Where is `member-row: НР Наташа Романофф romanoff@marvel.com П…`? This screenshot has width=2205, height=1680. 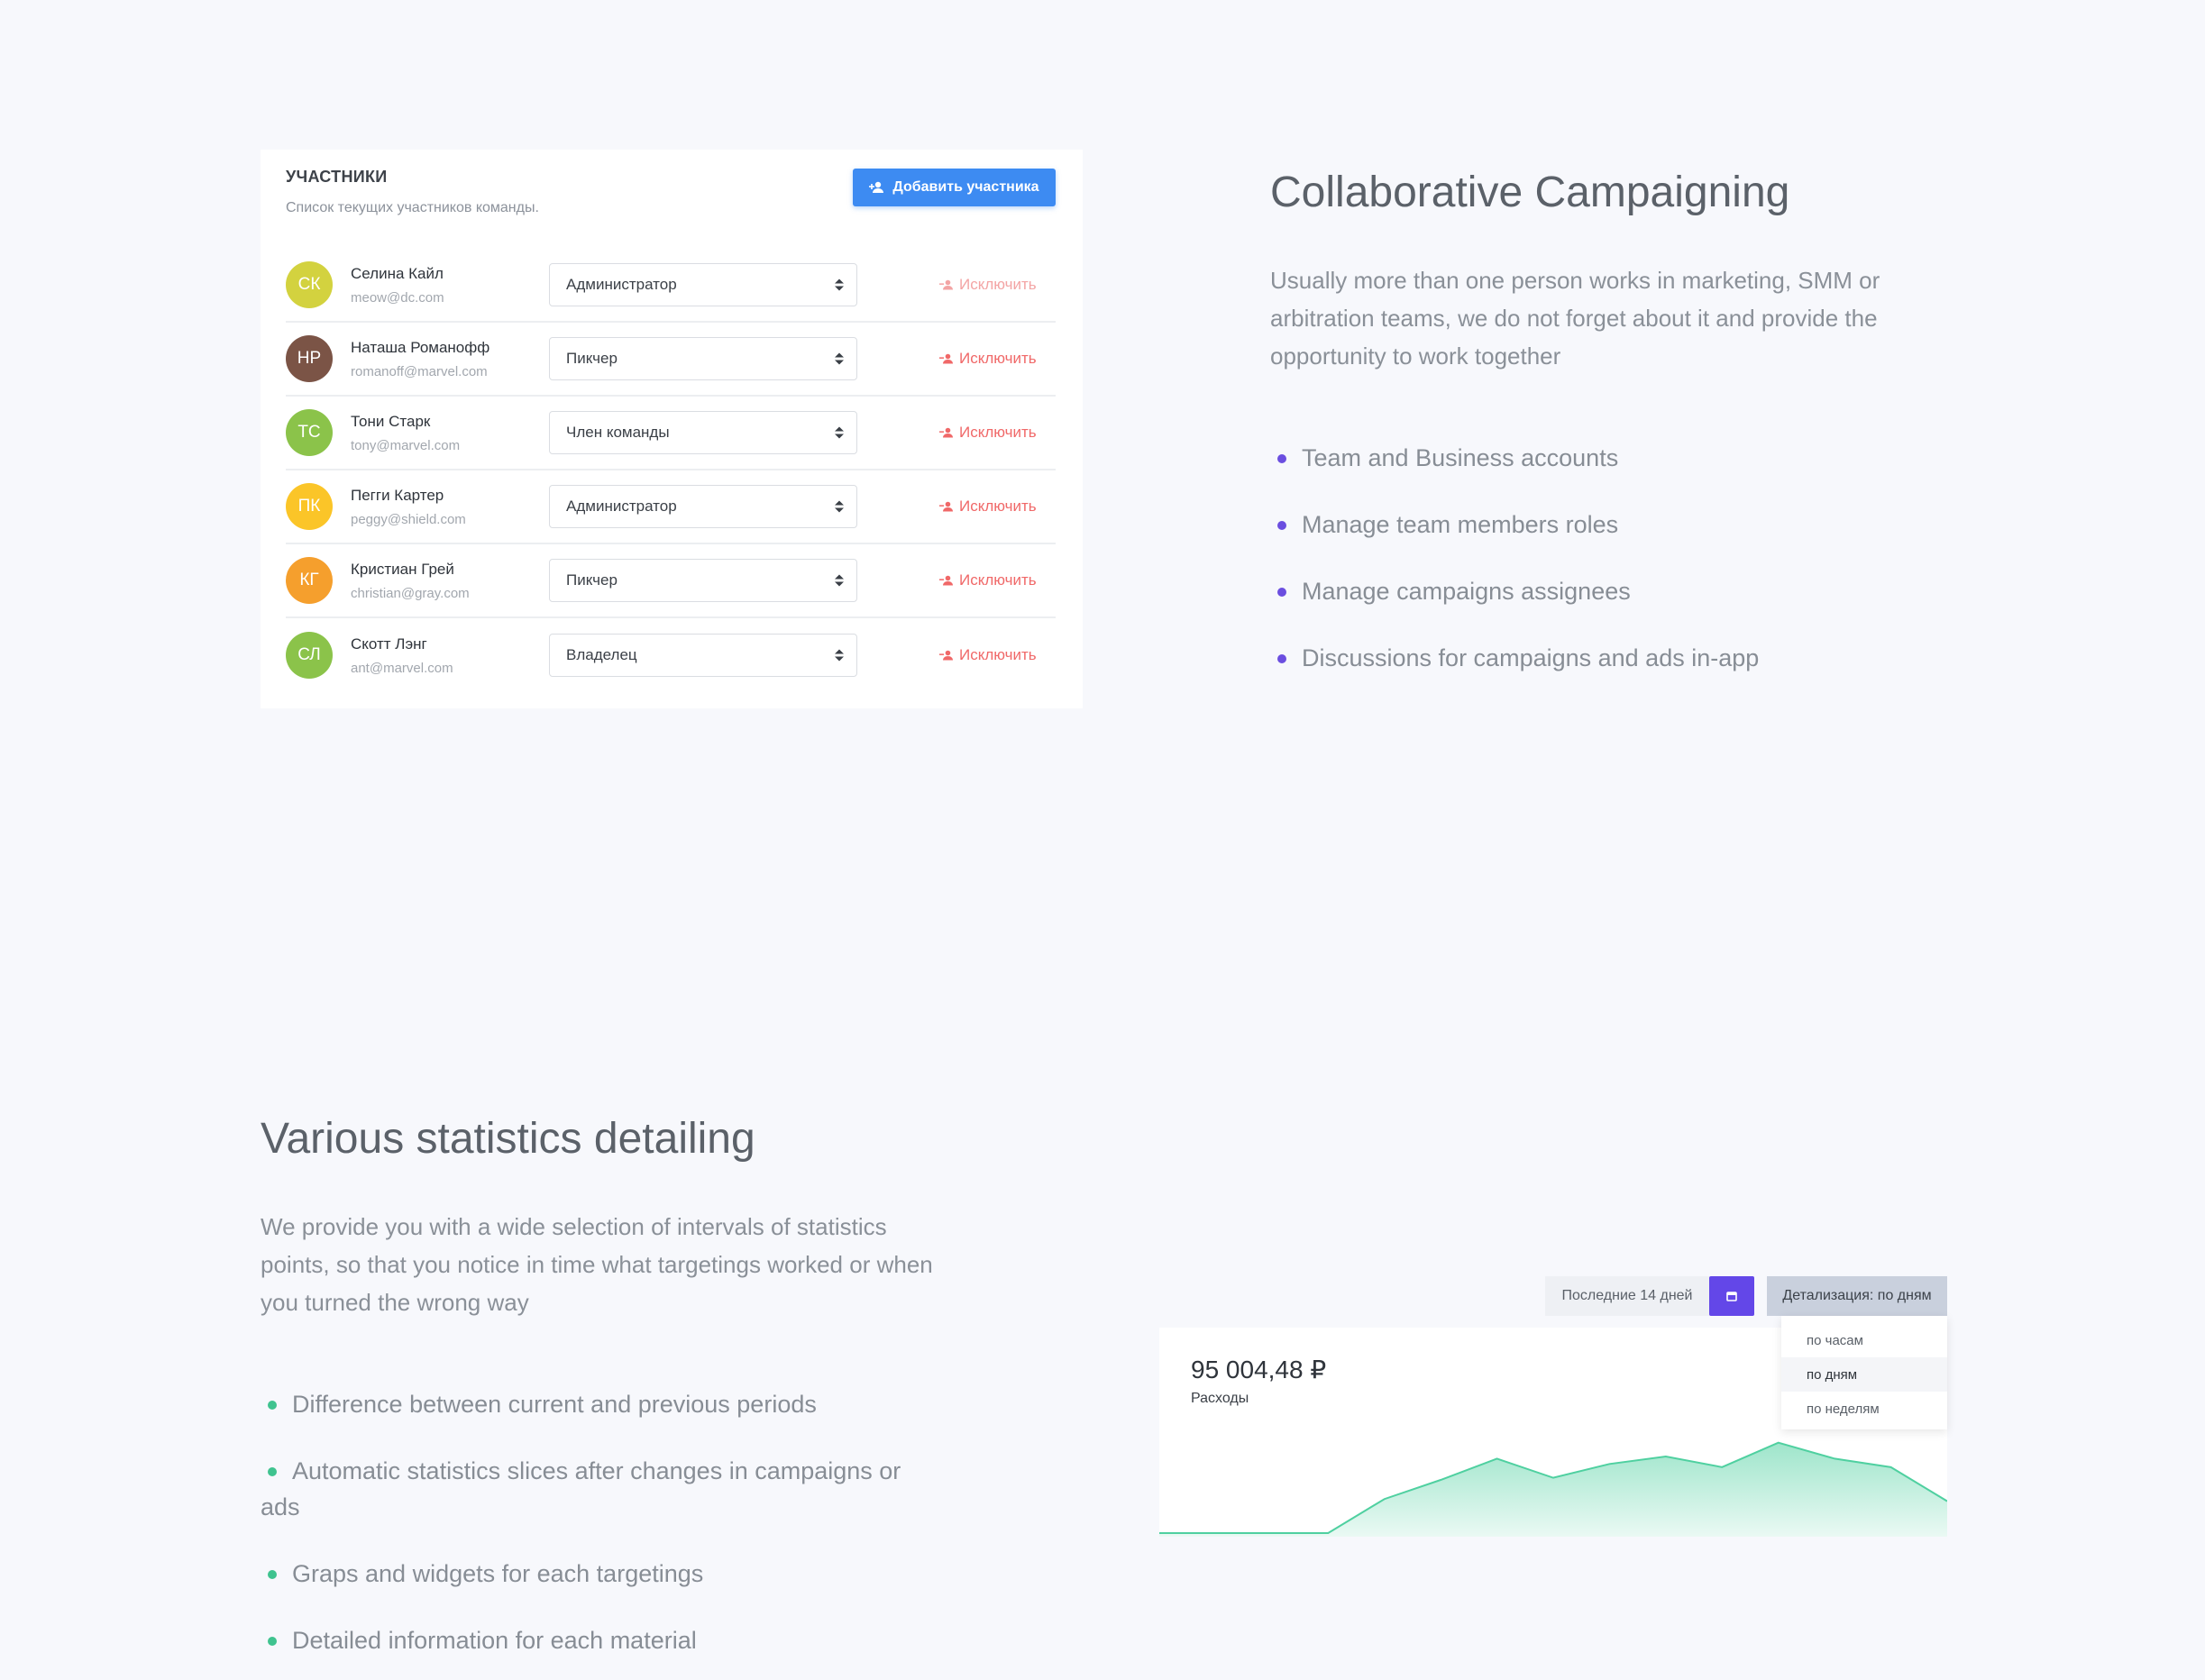 member-row: НР Наташа Романофф romanoff@marvel.com П… is located at coordinates (671, 360).